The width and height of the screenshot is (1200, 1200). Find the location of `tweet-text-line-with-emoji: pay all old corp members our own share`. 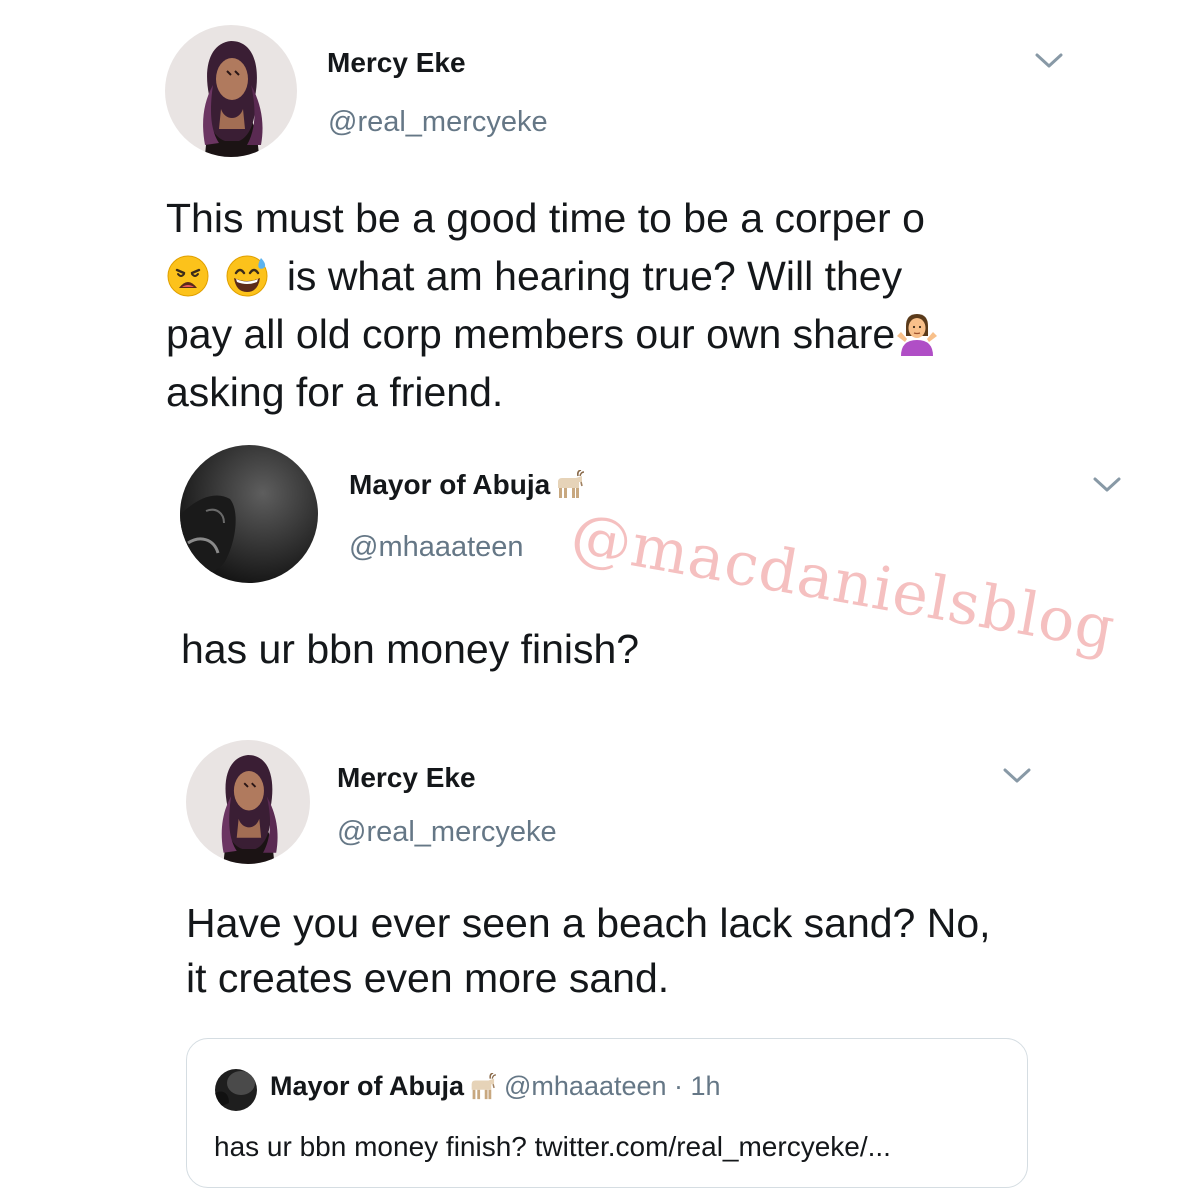

tweet-text-line-with-emoji: pay all old corp members our own share is located at coordinates (552, 334).